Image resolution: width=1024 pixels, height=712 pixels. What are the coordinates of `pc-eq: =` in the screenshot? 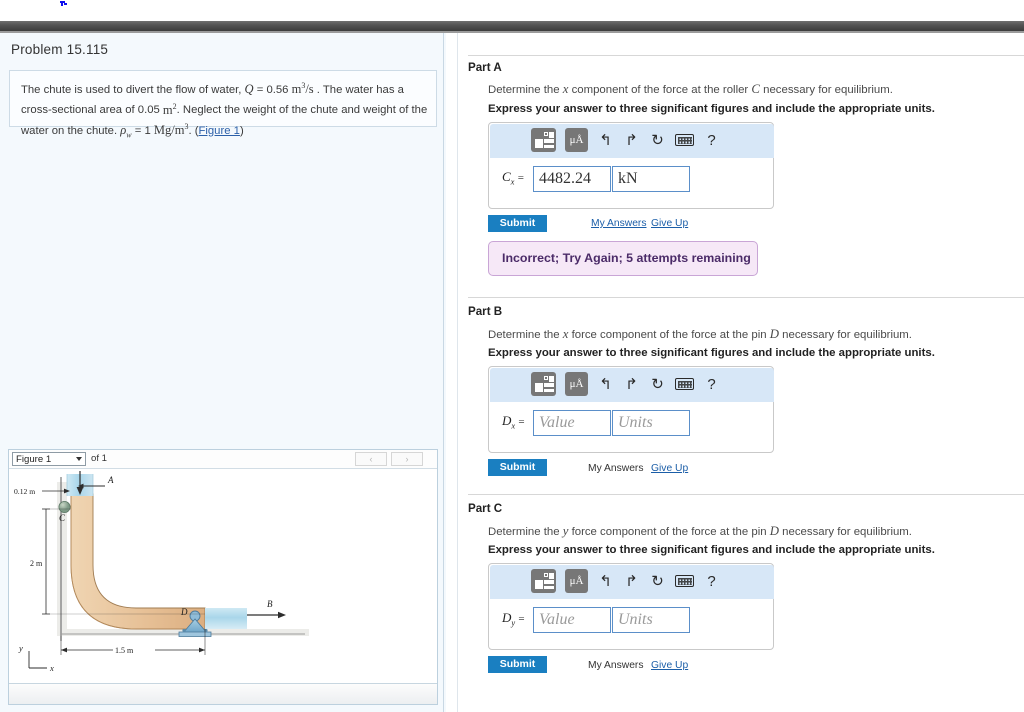 It's located at (521, 619).